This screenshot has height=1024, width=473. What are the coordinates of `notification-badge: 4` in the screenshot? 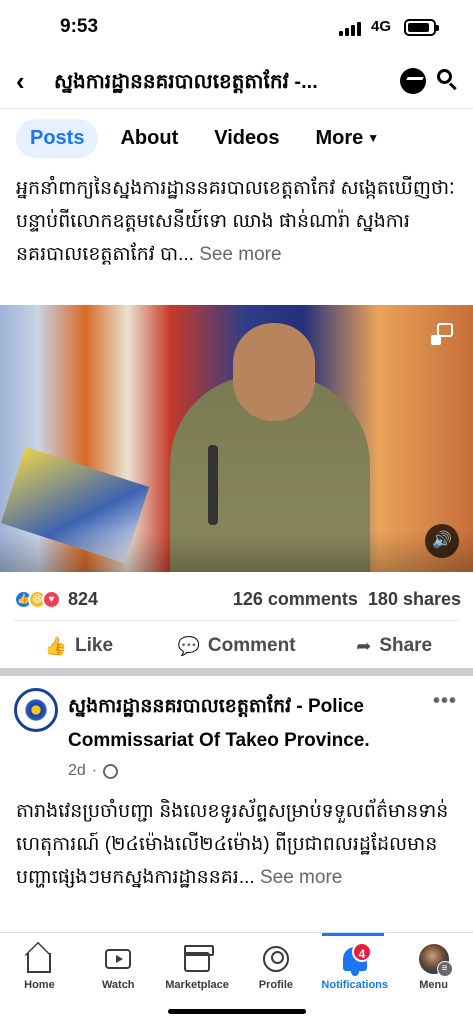 It's located at (362, 952).